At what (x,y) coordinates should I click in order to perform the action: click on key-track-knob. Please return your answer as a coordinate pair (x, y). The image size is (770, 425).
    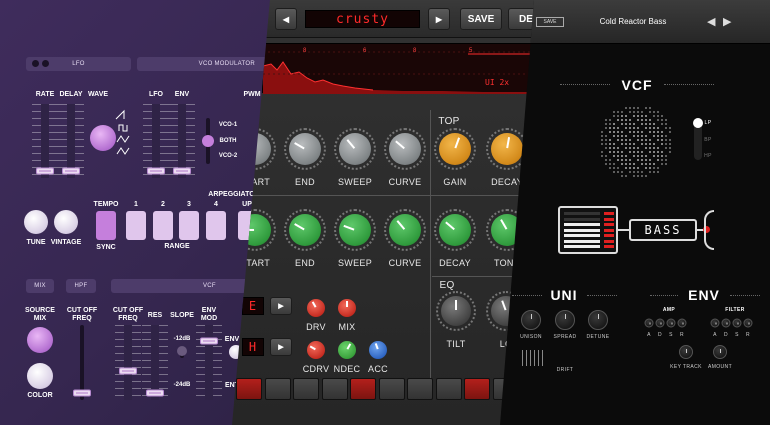
    Looking at the image, I should click on (686, 352).